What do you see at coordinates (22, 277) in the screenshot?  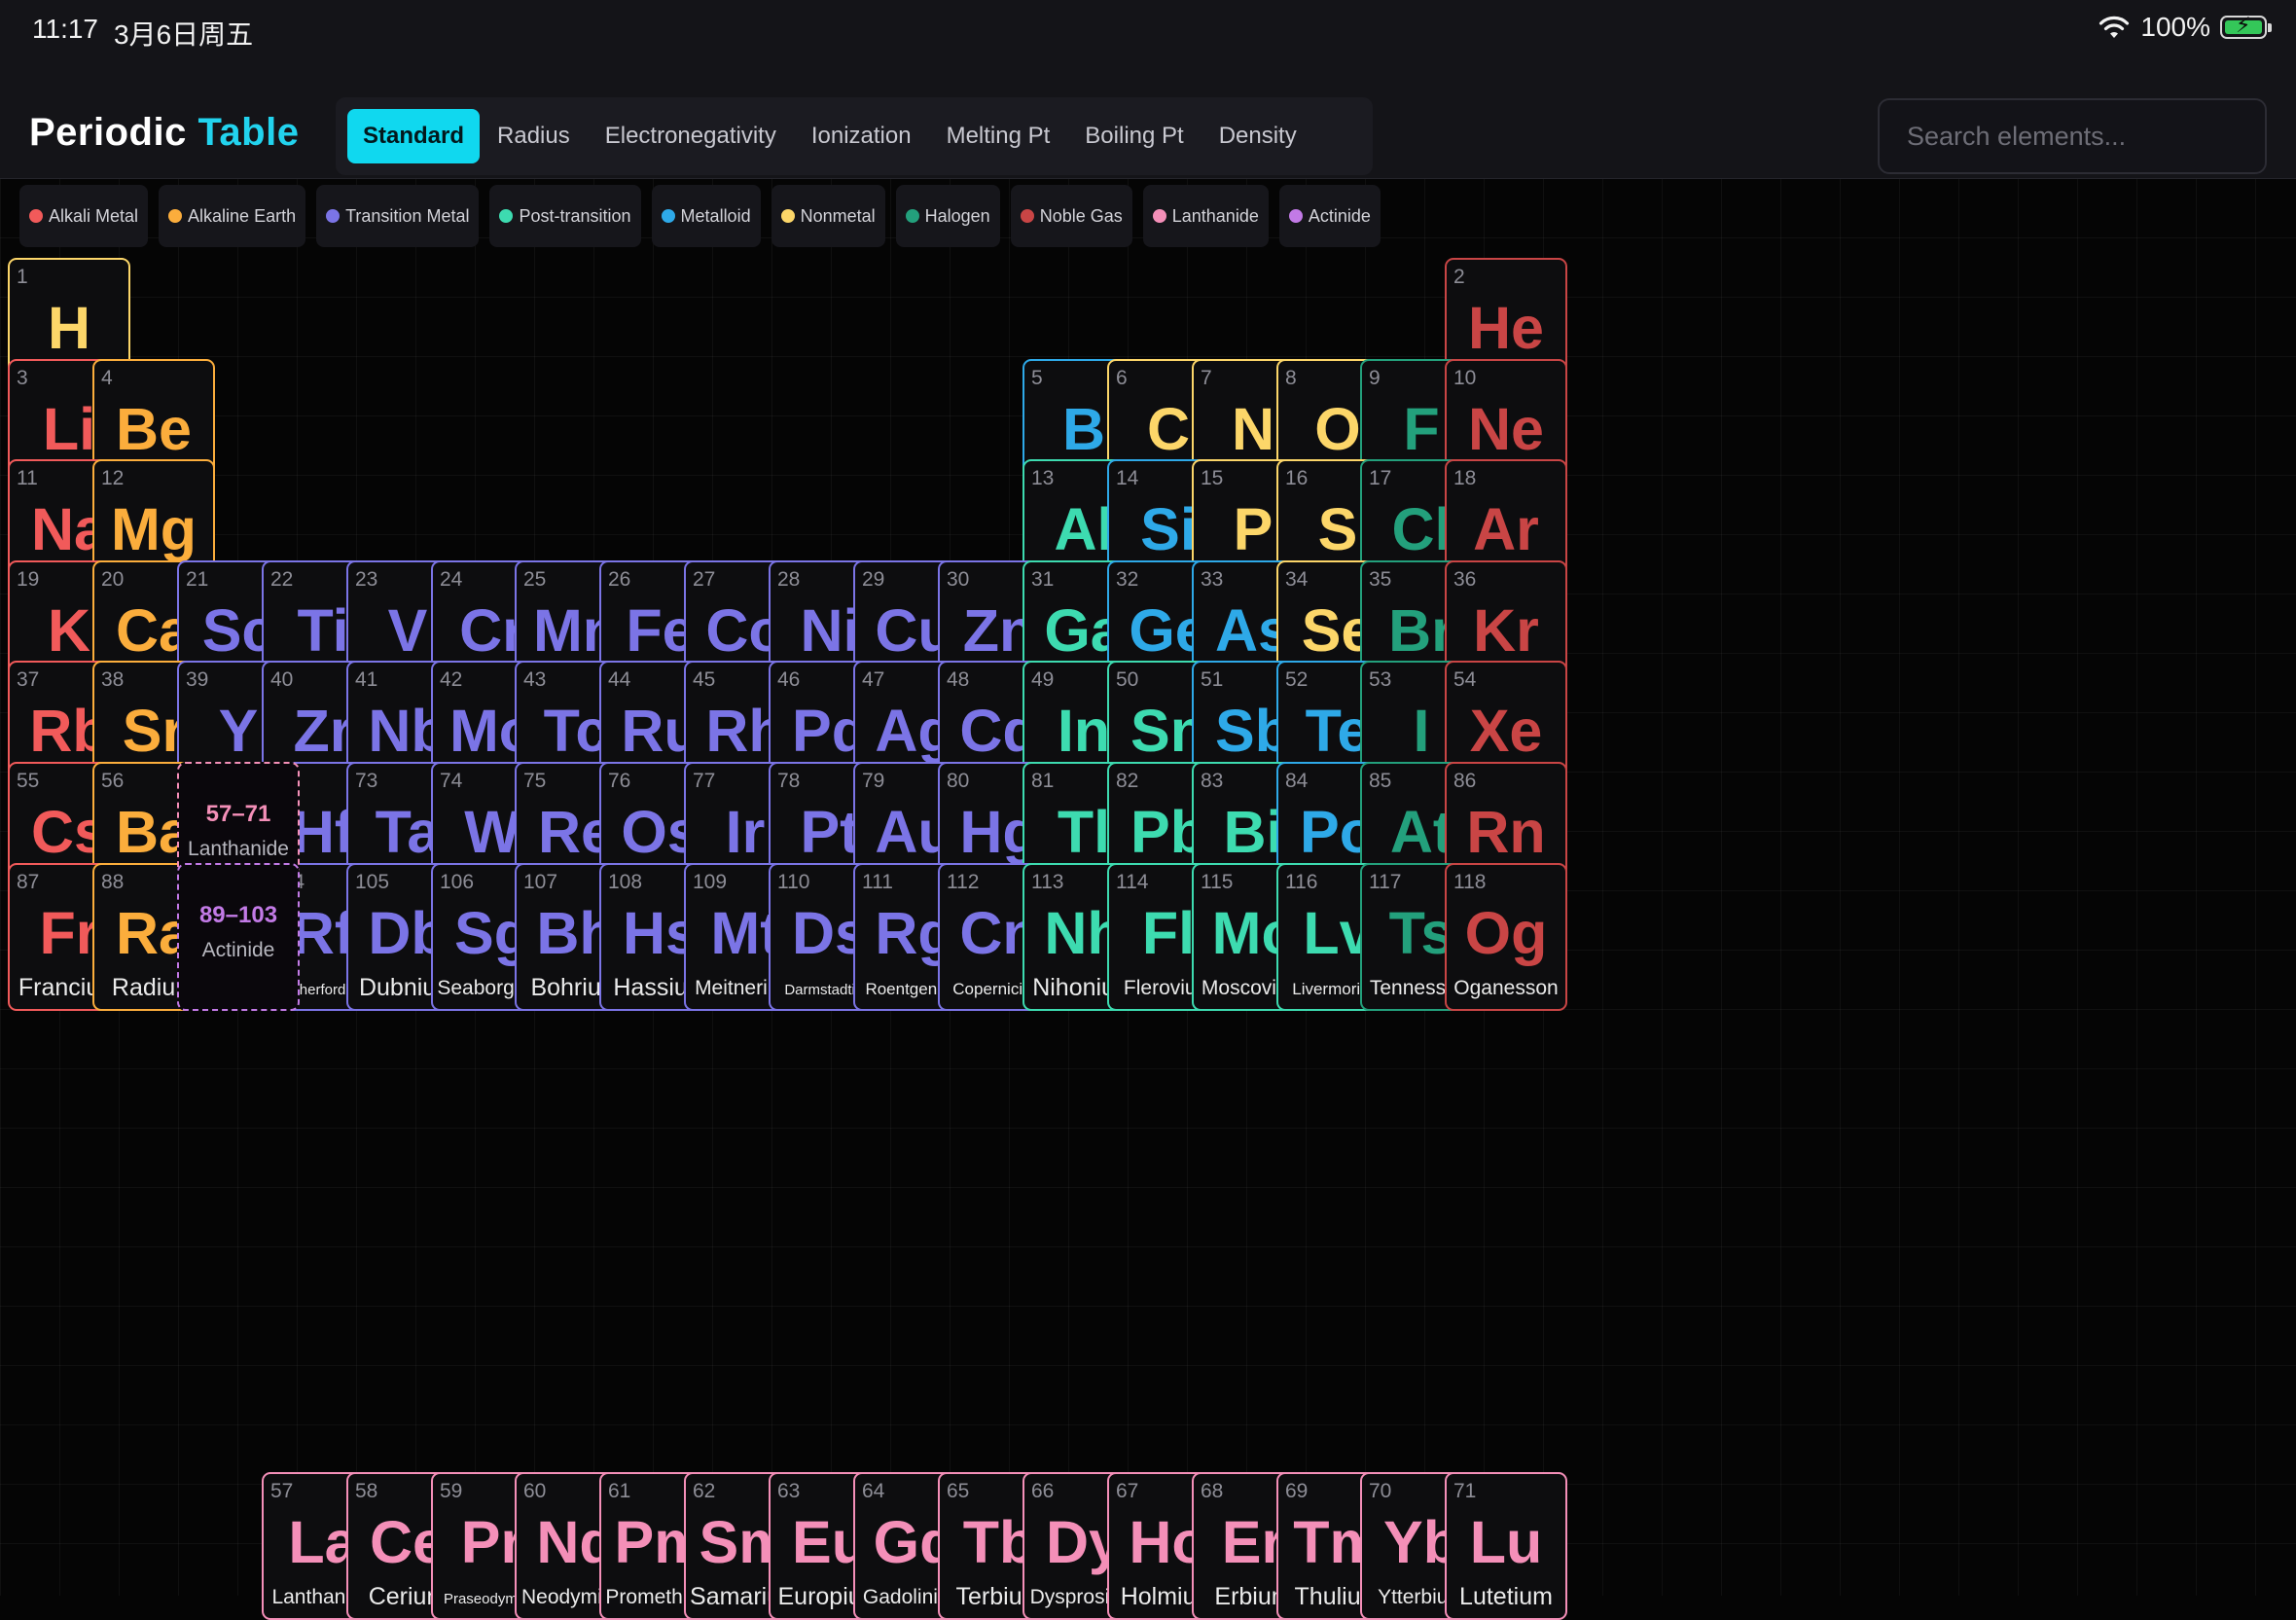 I see `atomic-number: 1` at bounding box center [22, 277].